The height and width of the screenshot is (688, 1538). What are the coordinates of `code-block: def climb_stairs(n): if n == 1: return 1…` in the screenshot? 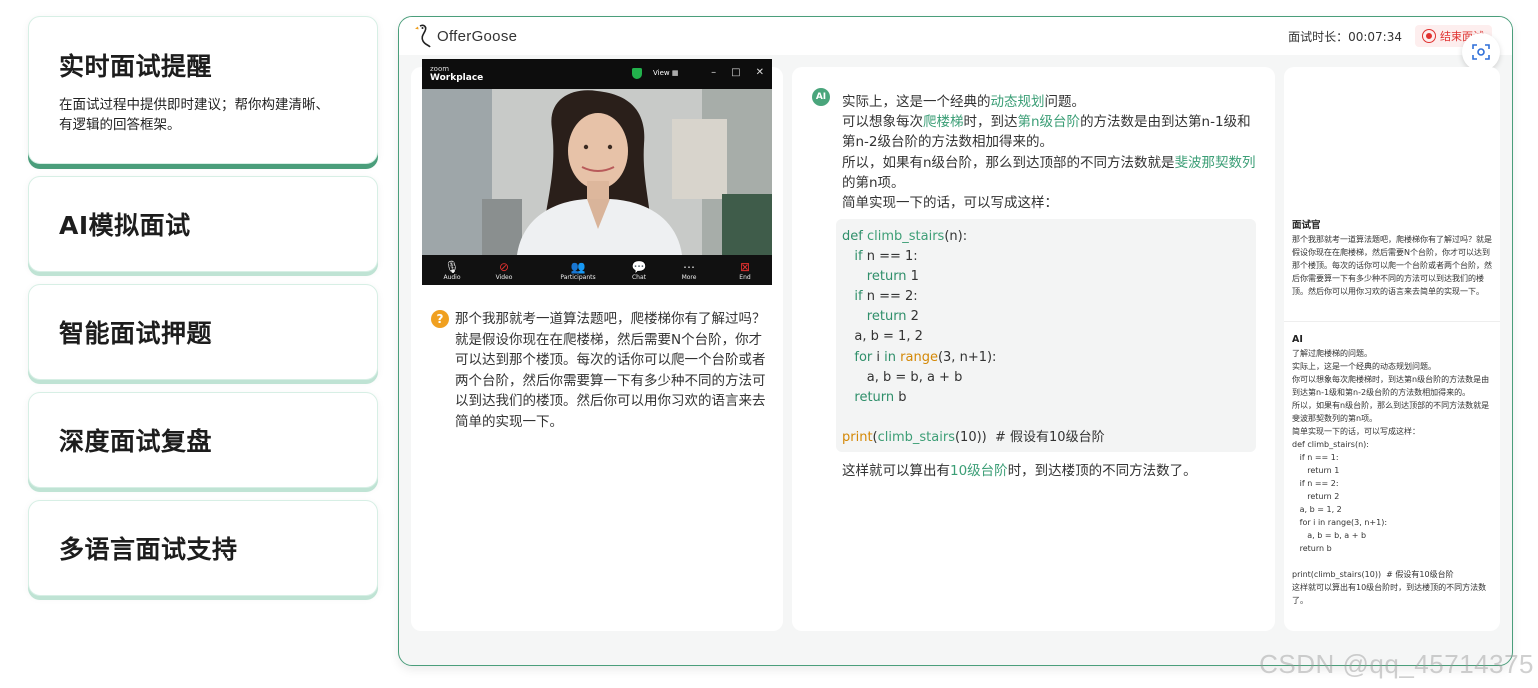 It's located at (1046, 335).